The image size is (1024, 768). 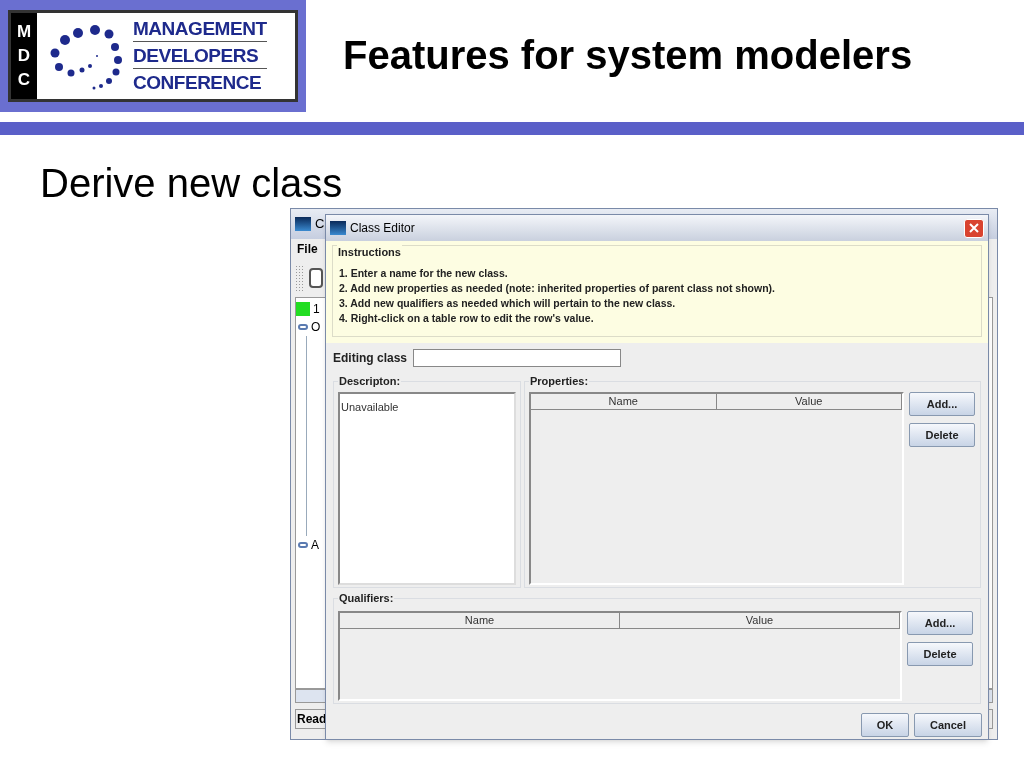 I want to click on tree-root-icon, so click(x=303, y=309).